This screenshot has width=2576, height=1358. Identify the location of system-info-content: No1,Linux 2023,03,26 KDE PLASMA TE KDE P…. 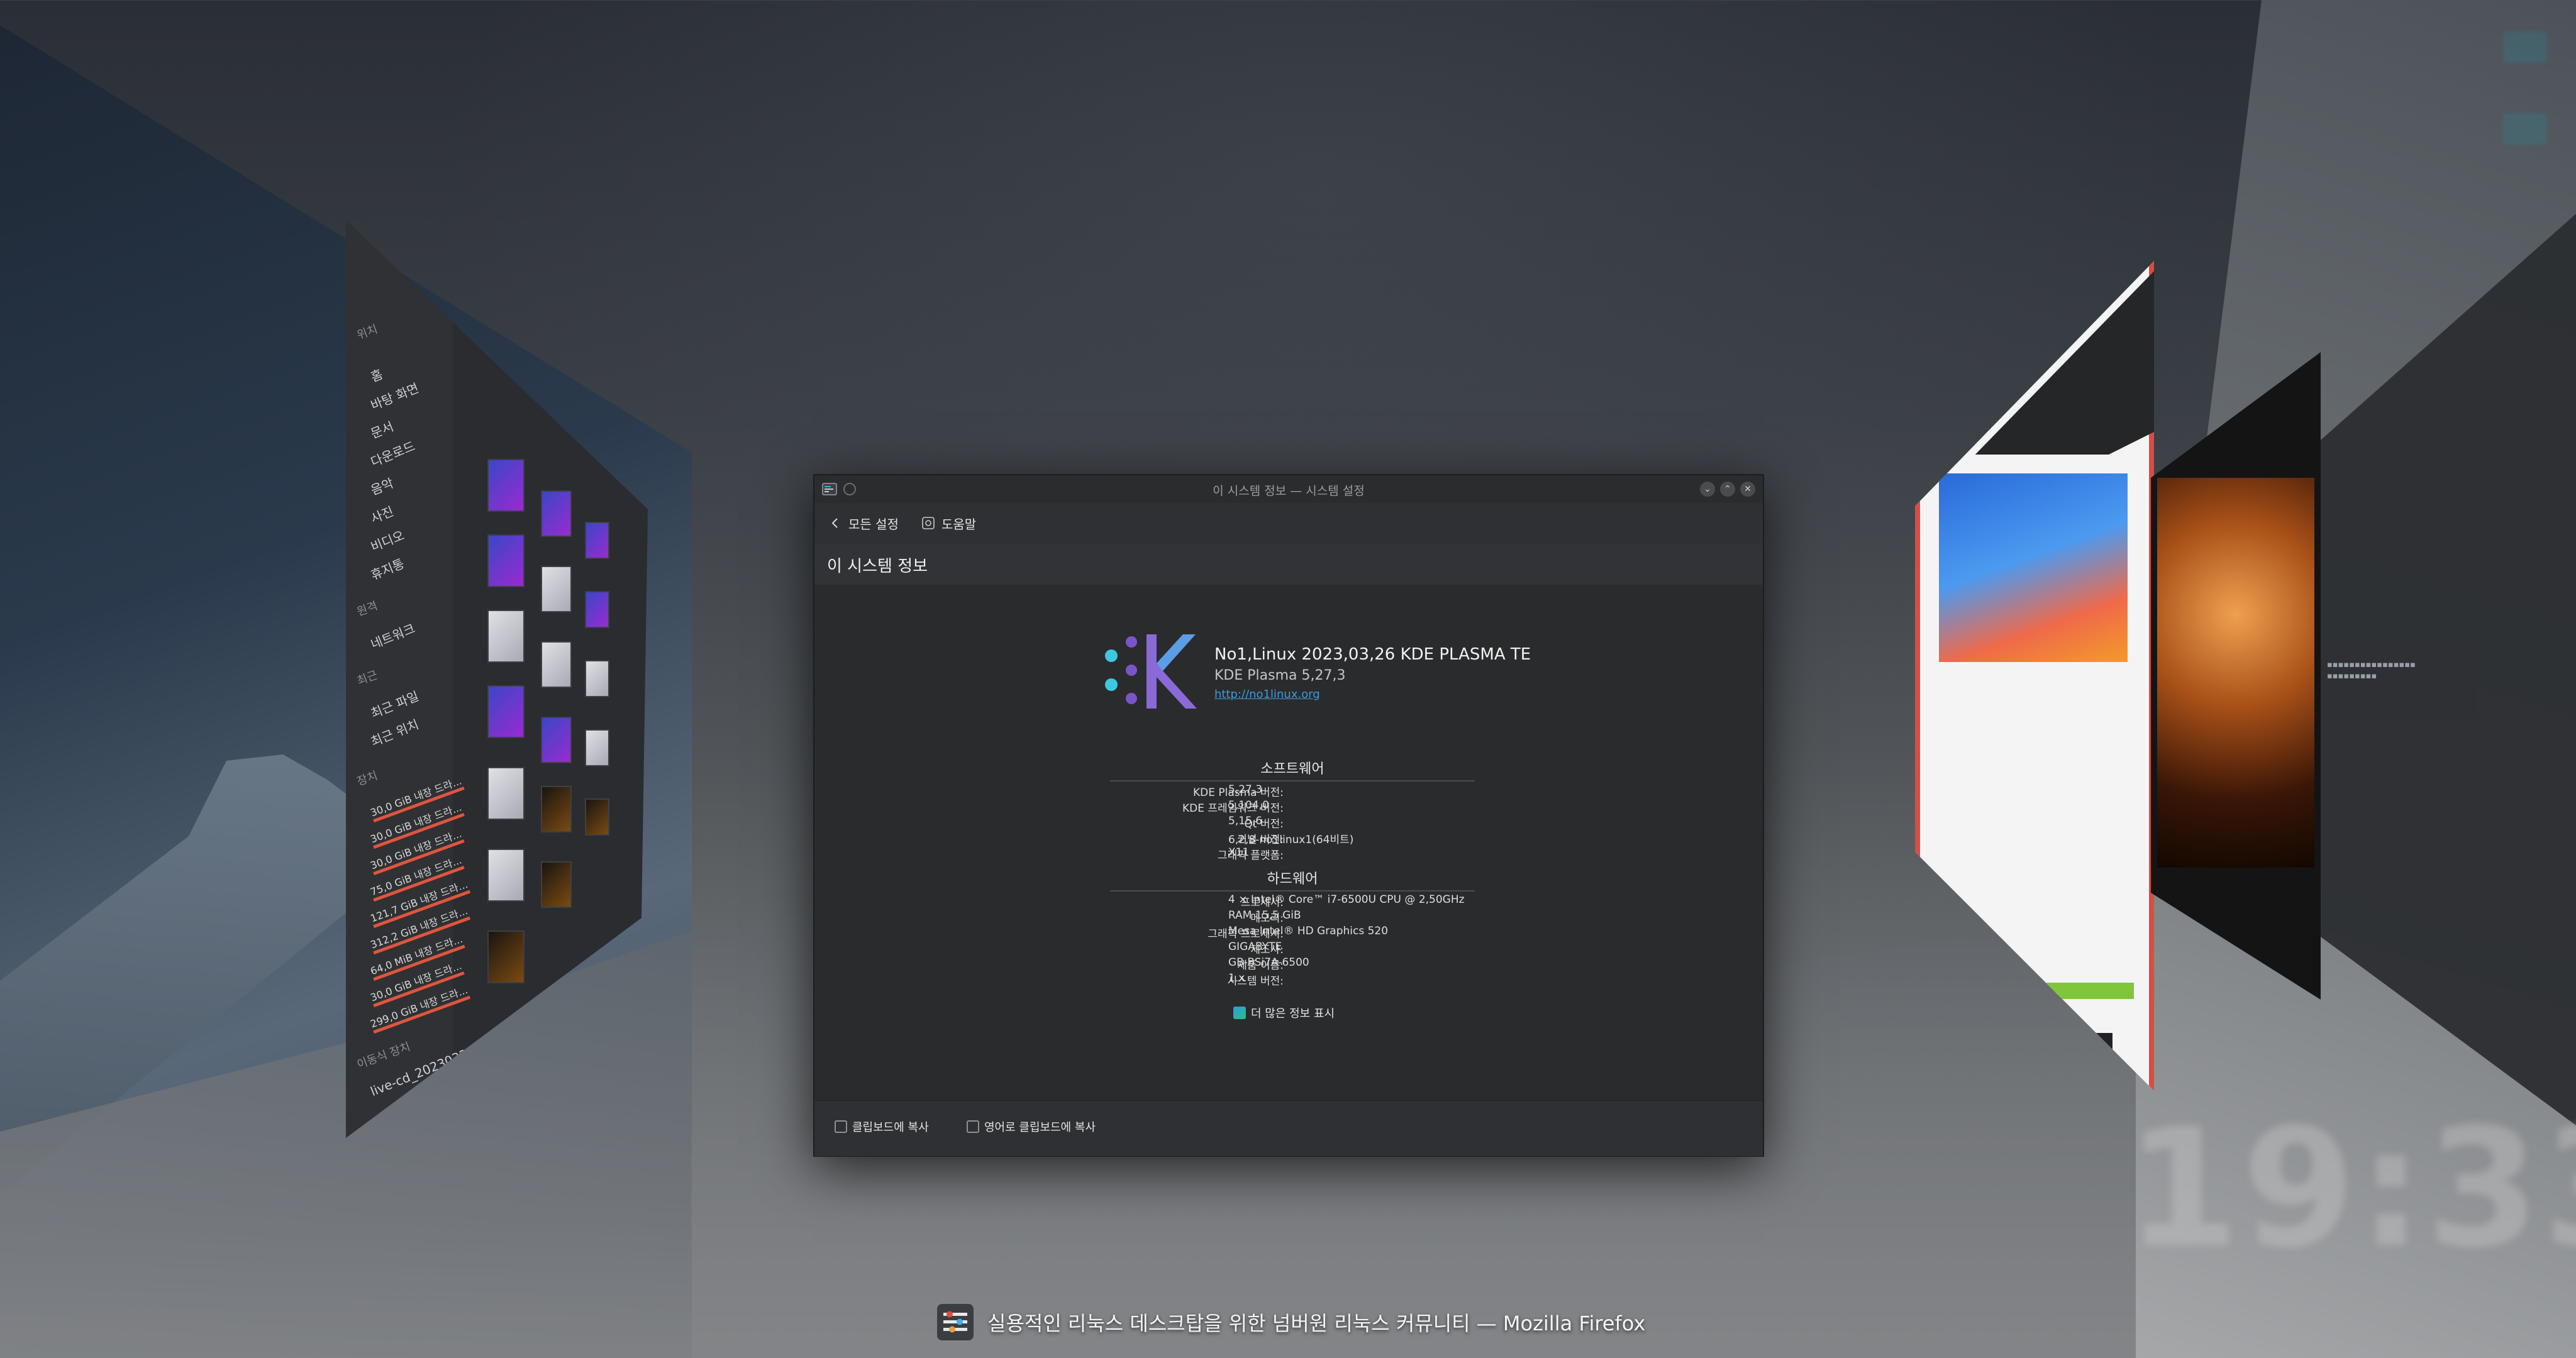
(1288, 842).